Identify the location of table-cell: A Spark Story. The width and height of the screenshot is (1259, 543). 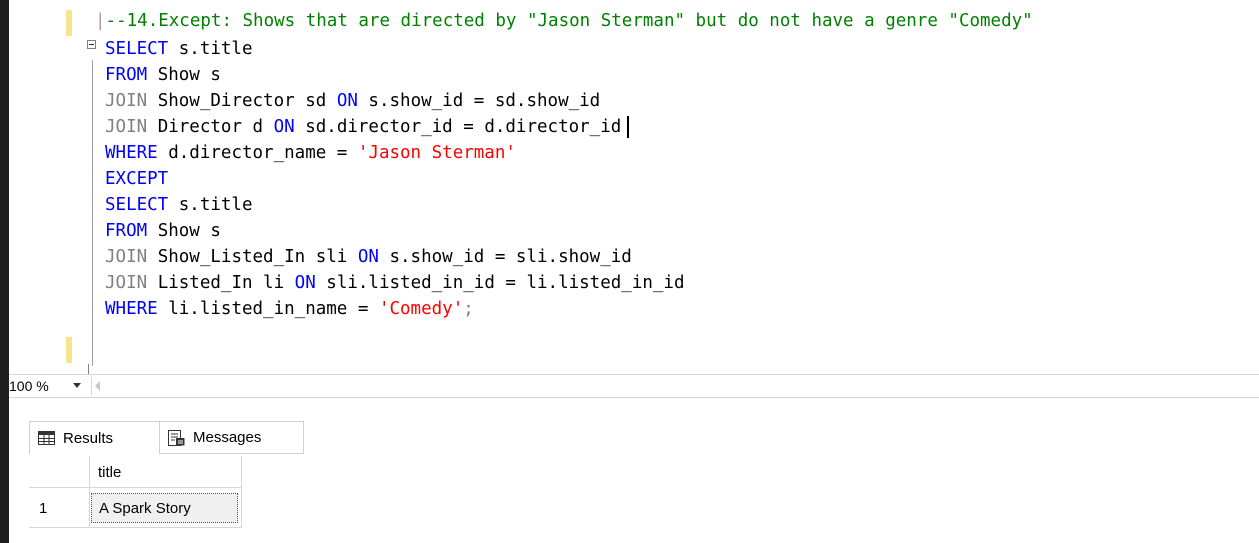
(166, 508).